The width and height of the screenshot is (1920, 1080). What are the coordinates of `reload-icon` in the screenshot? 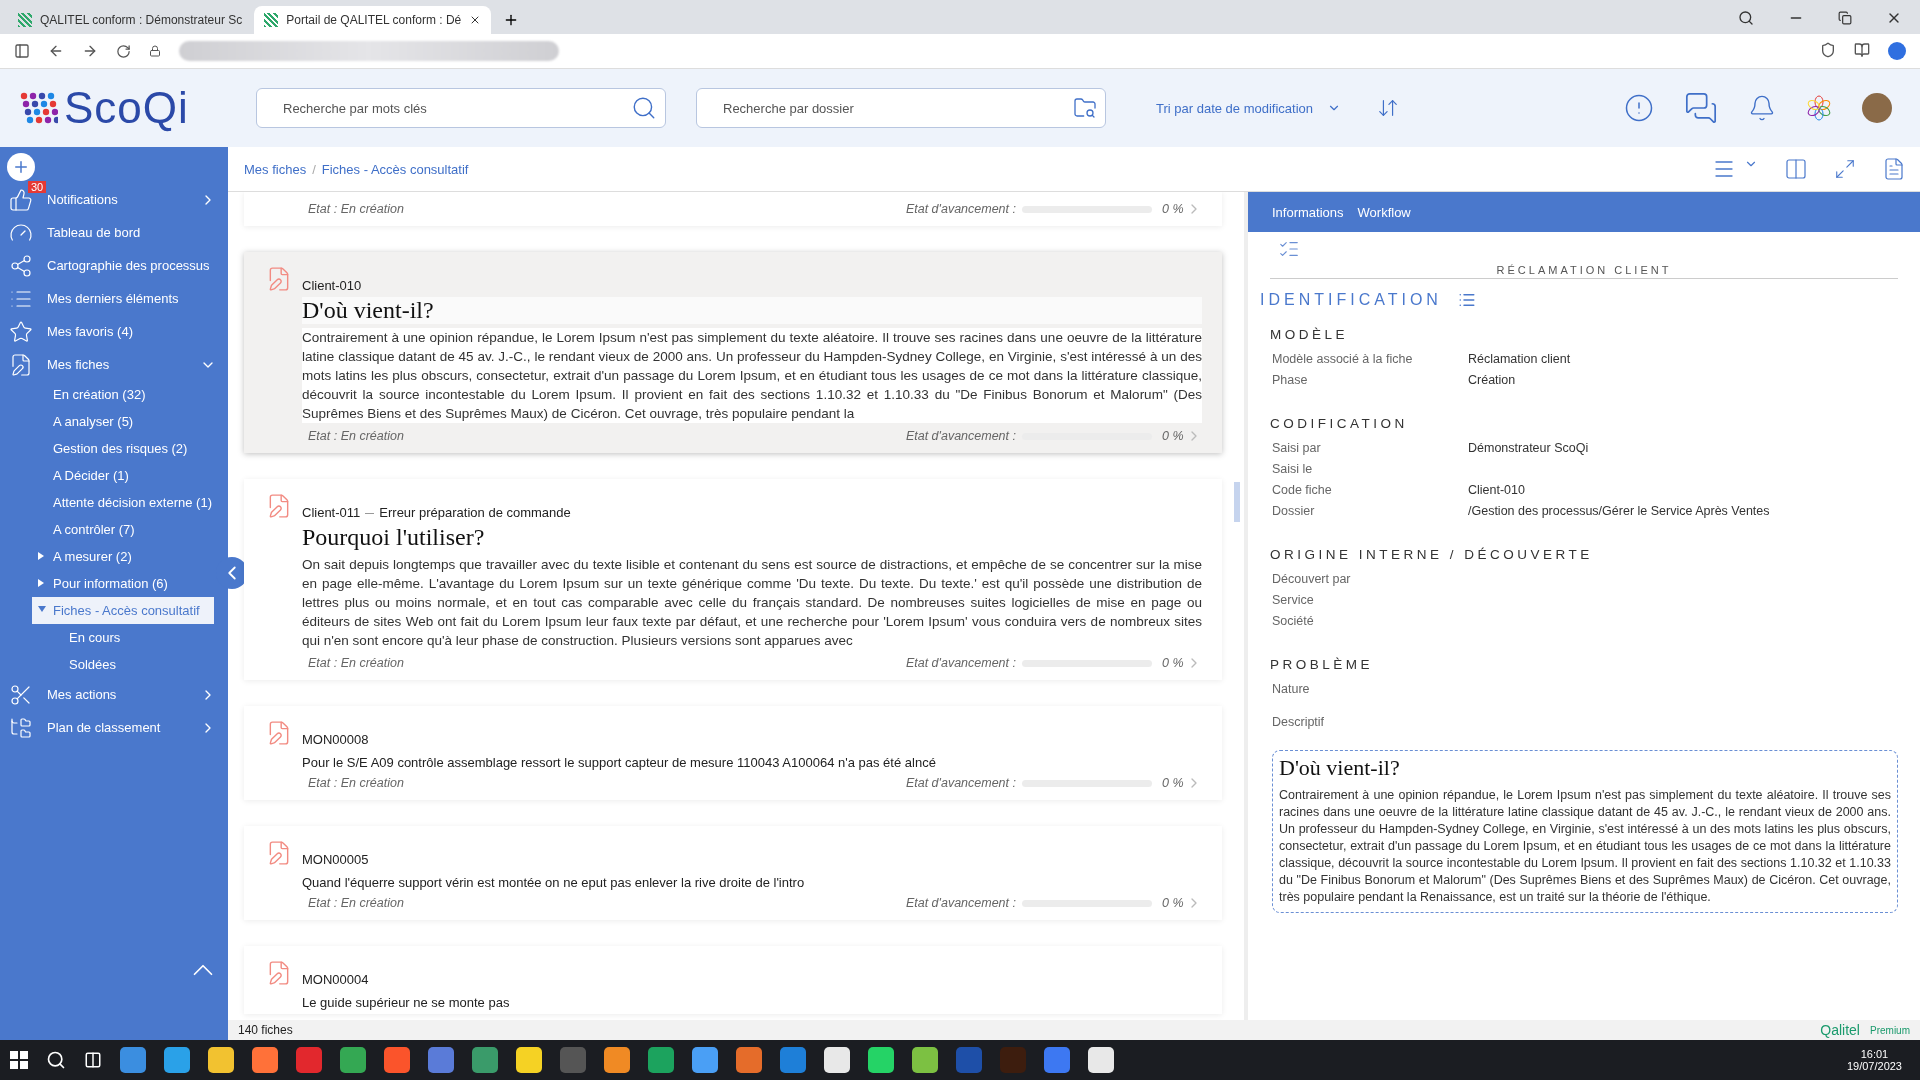 It's located at (123, 51).